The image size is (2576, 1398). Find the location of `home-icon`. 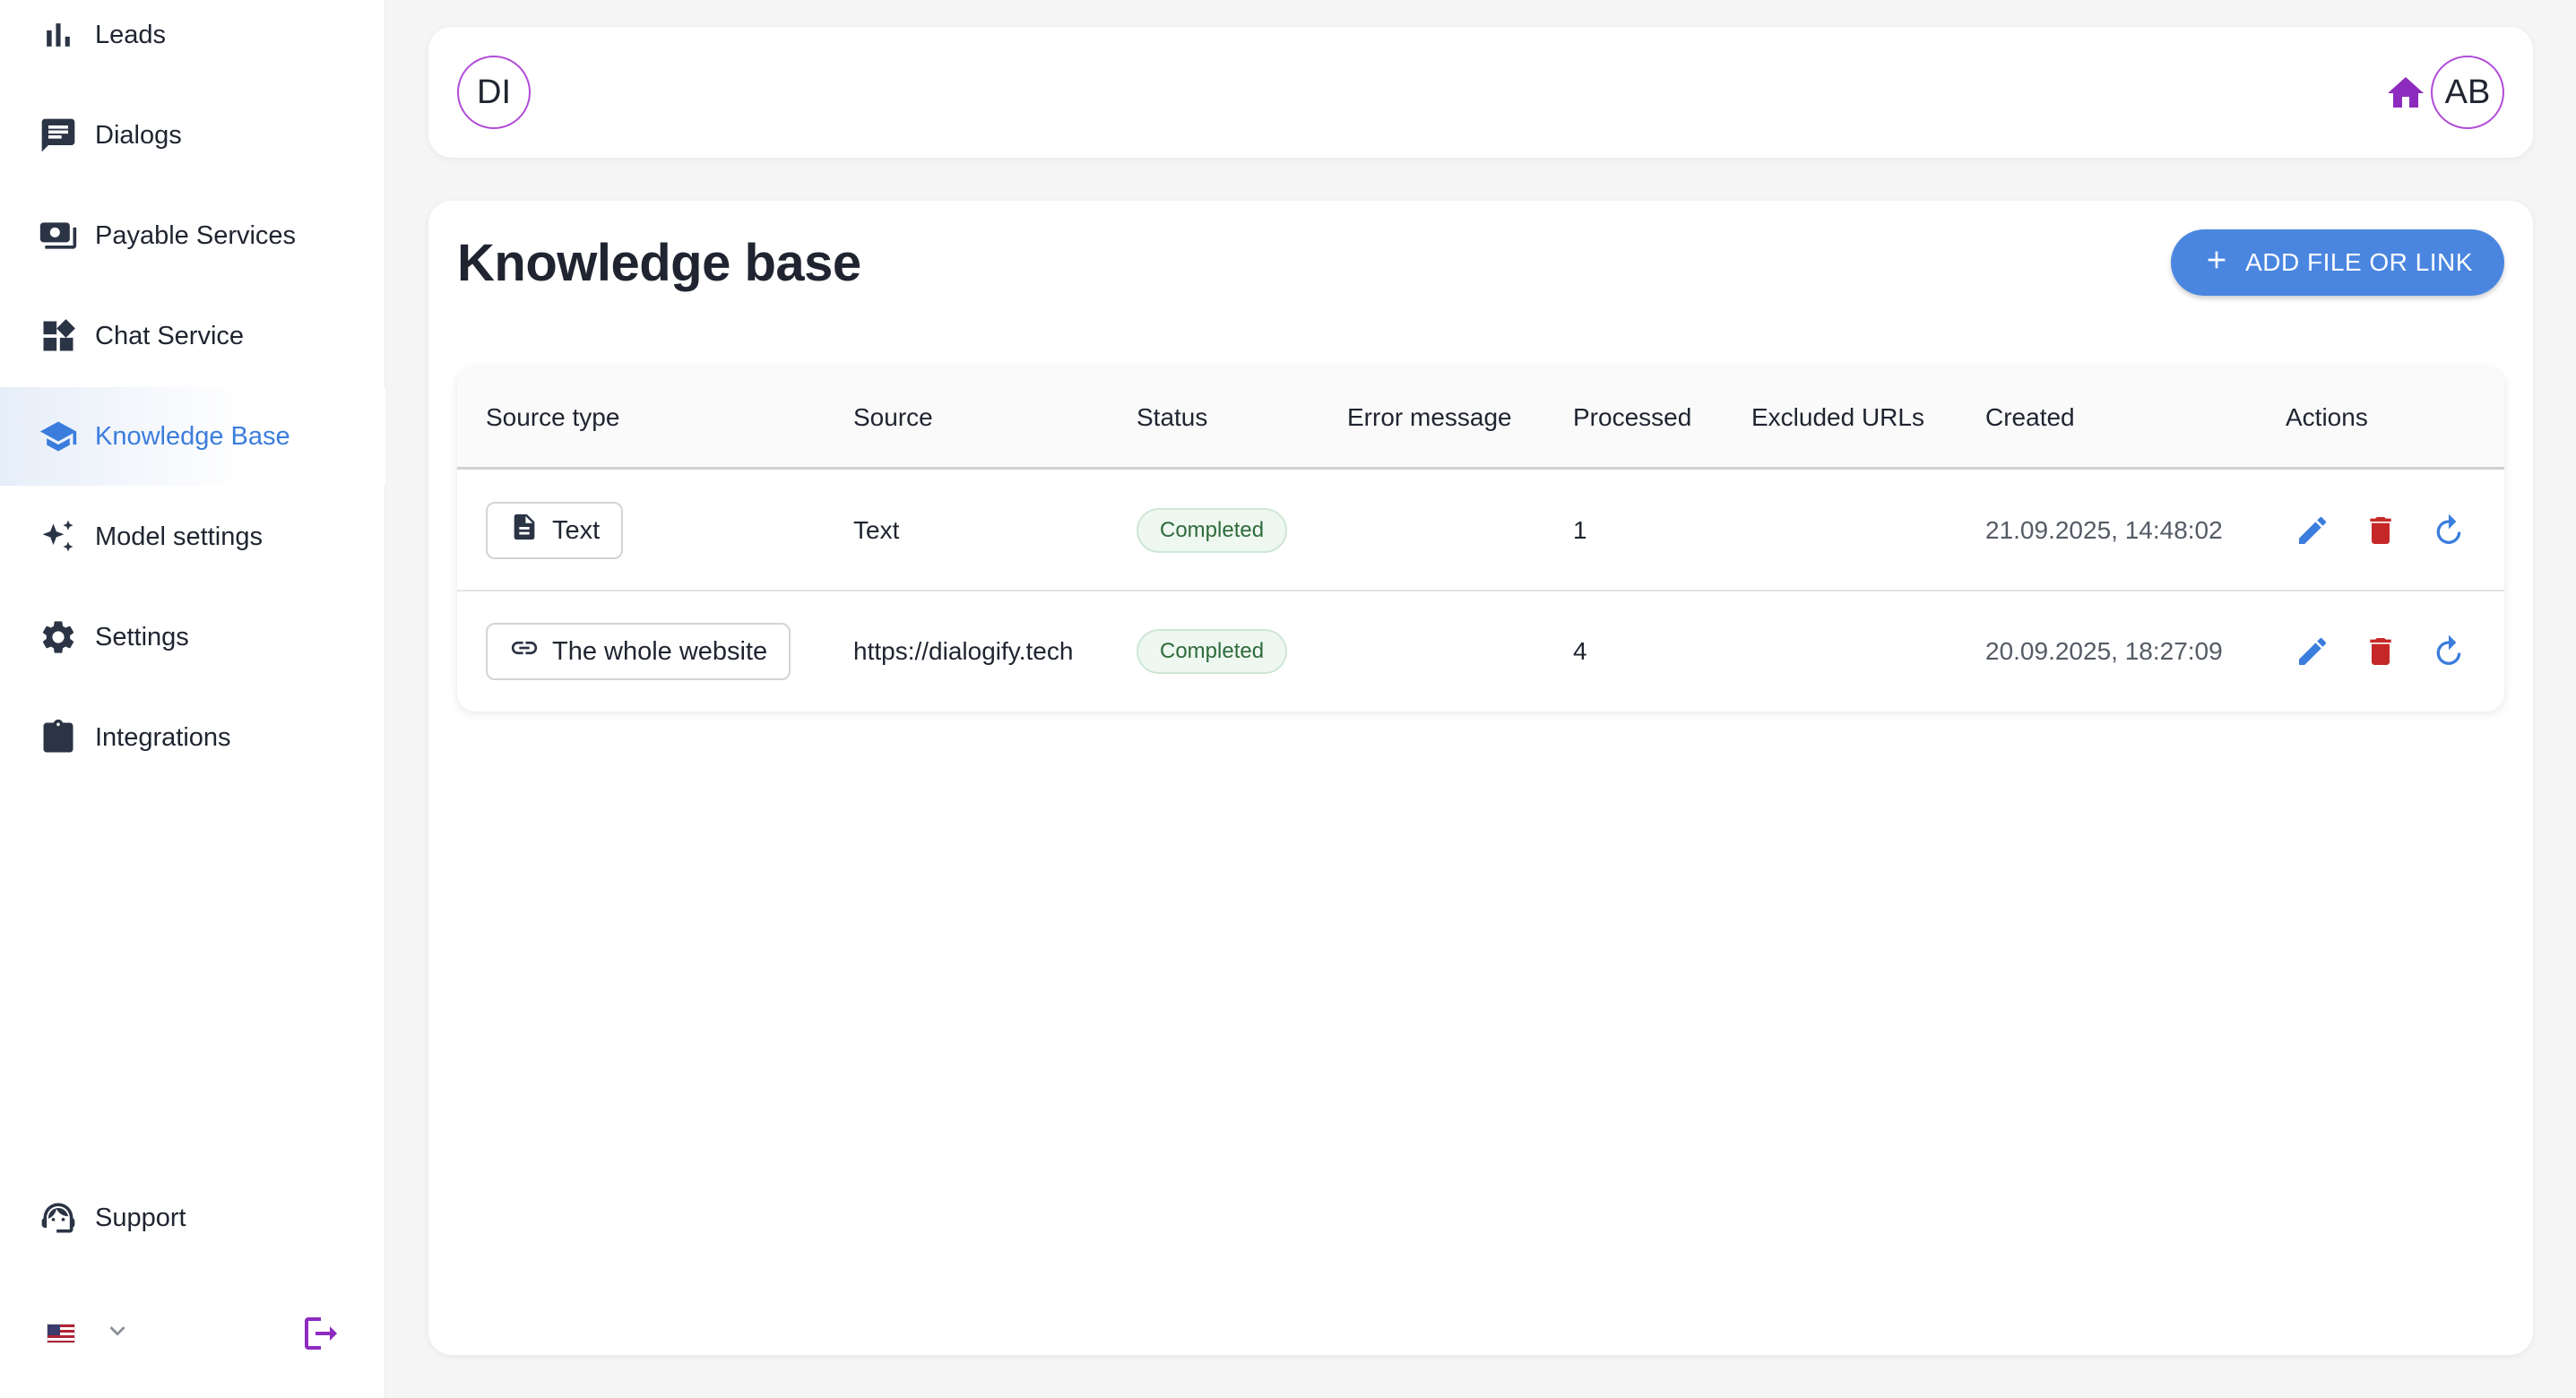

home-icon is located at coordinates (2405, 93).